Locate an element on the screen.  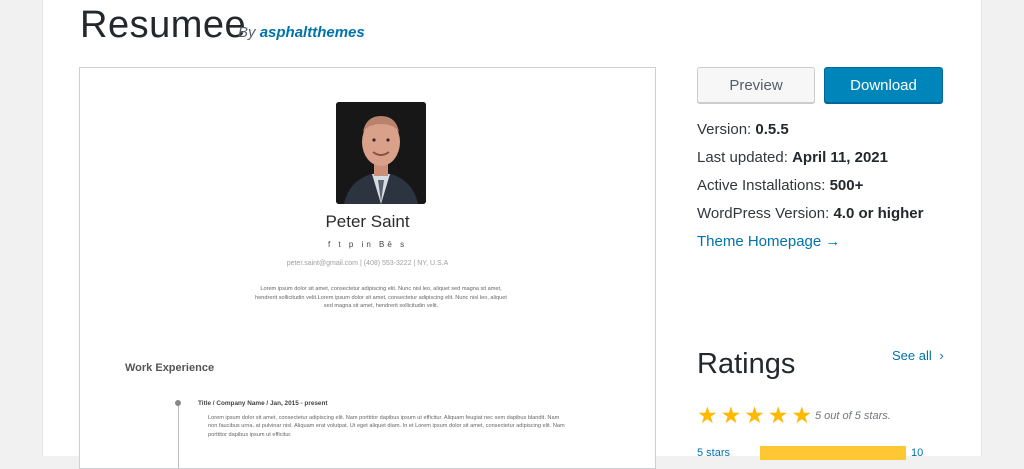
see-all-label: See all is located at coordinates (912, 355).